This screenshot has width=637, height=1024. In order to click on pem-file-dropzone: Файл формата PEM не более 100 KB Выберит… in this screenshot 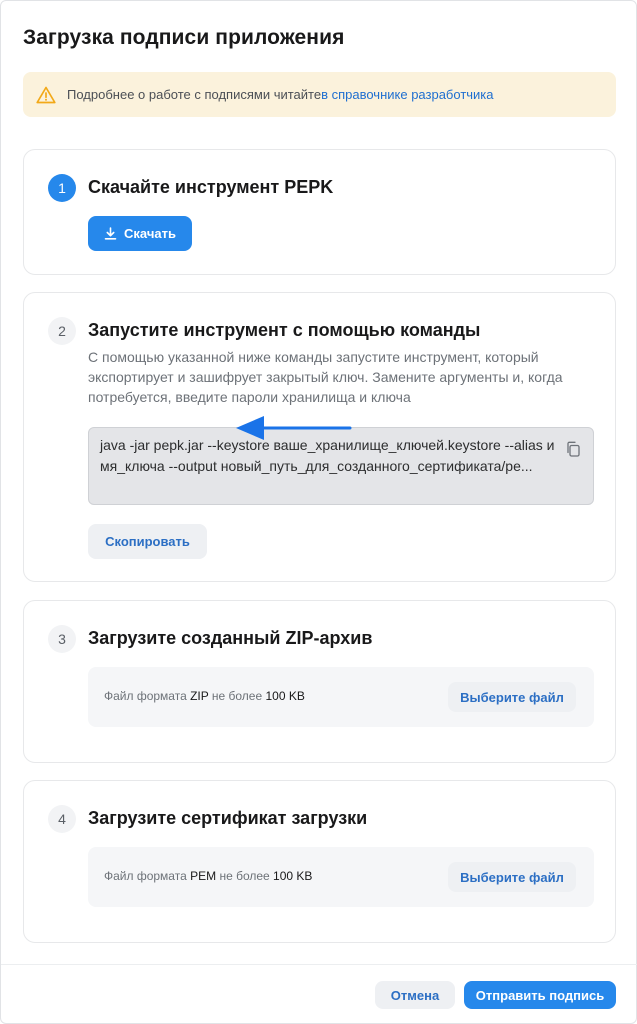, I will do `click(341, 877)`.